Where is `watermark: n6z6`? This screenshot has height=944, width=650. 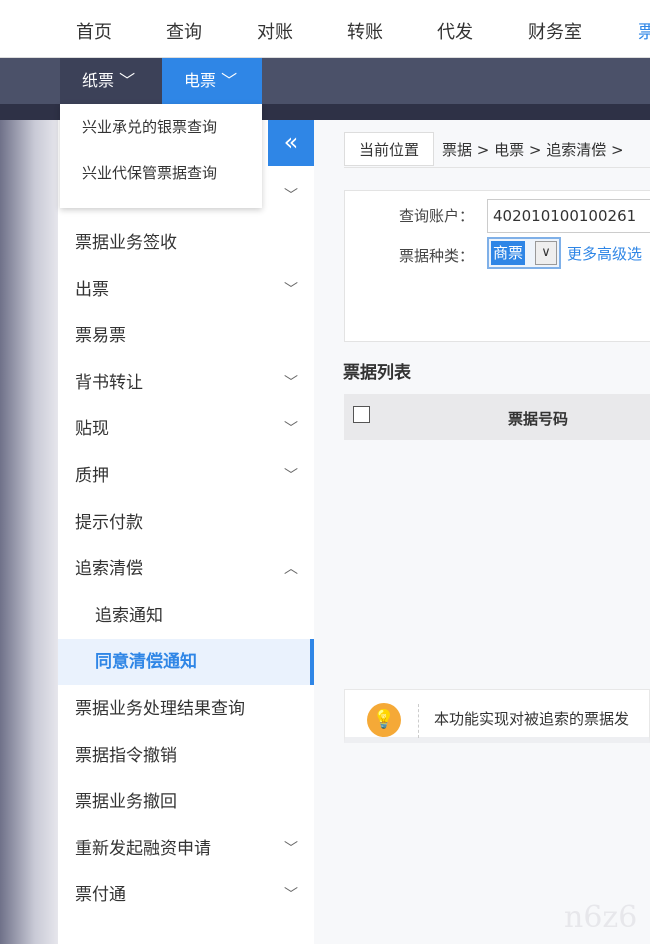 watermark: n6z6 is located at coordinates (601, 917).